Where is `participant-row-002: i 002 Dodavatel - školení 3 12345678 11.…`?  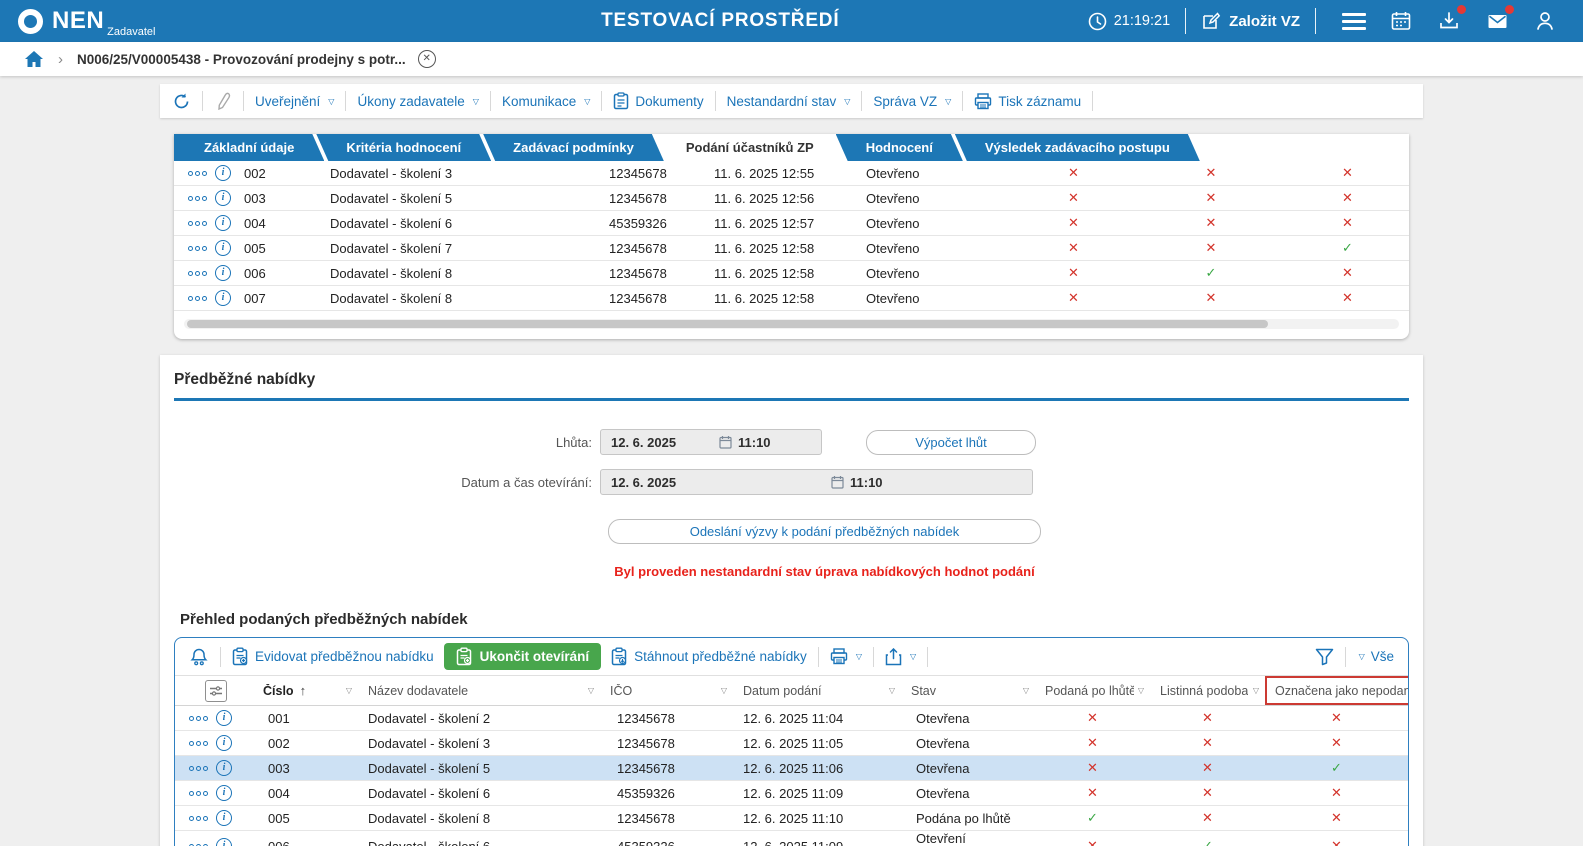
participant-row-002: i 002 Dodavatel - školení 3 12345678 11.… is located at coordinates (791, 173).